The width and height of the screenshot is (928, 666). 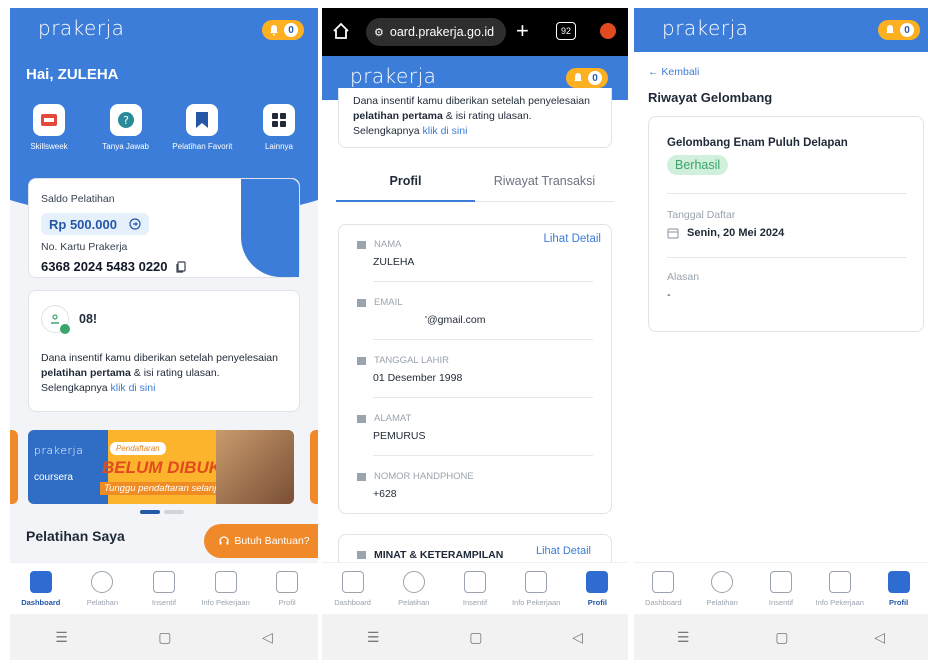 What do you see at coordinates (180, 266) in the screenshot?
I see `copy-icon` at bounding box center [180, 266].